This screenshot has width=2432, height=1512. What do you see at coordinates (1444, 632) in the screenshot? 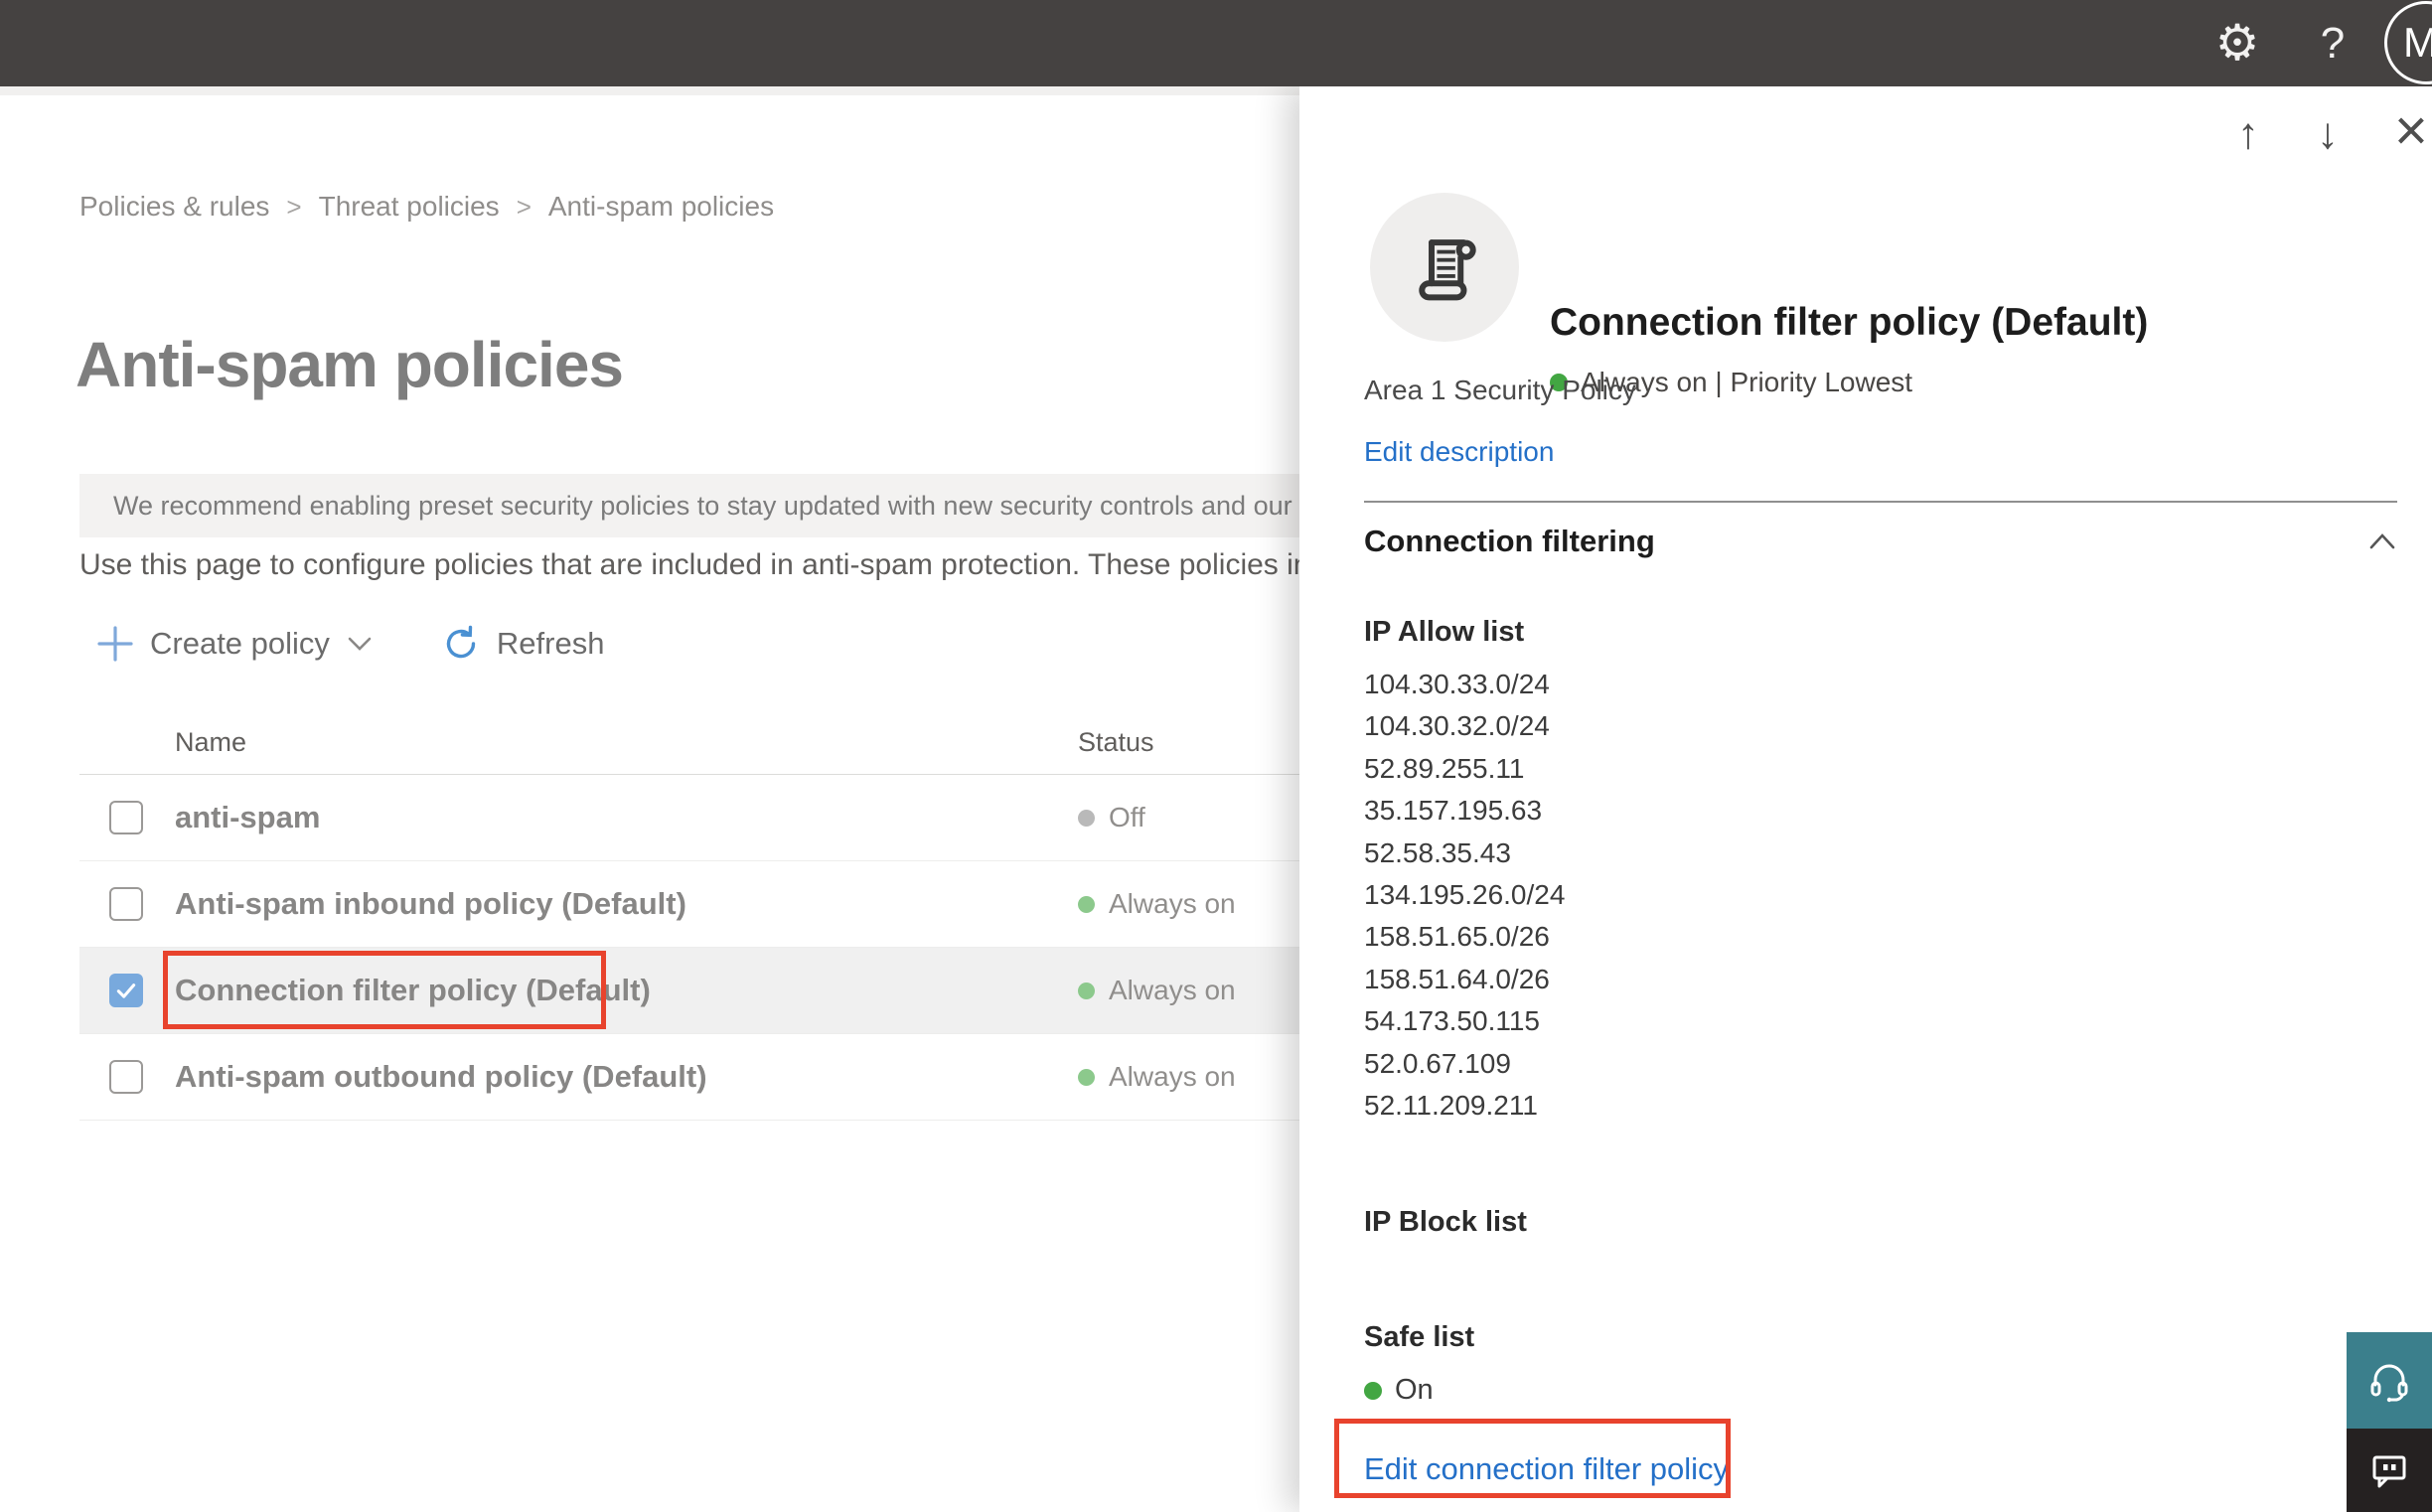
I see `ip-allow-list-heading: IP Allow list` at bounding box center [1444, 632].